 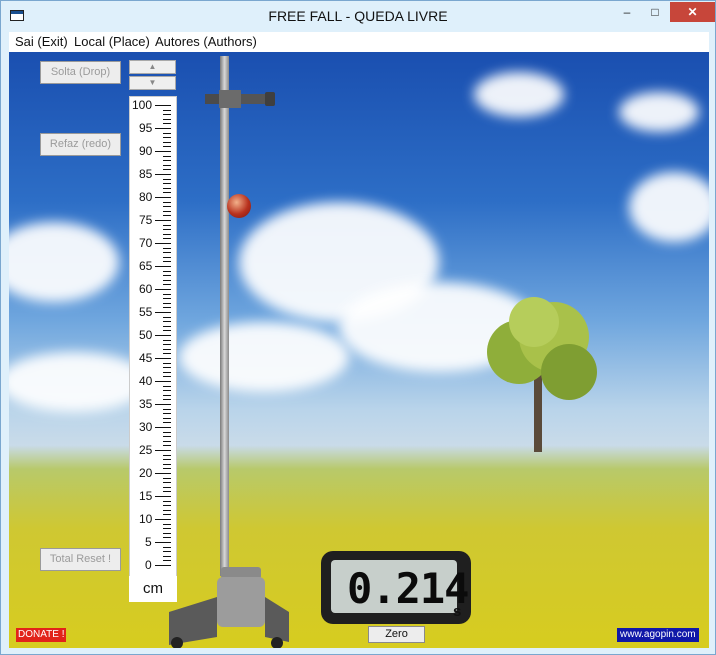 I want to click on drop-button: Solta (Drop), so click(x=80, y=72).